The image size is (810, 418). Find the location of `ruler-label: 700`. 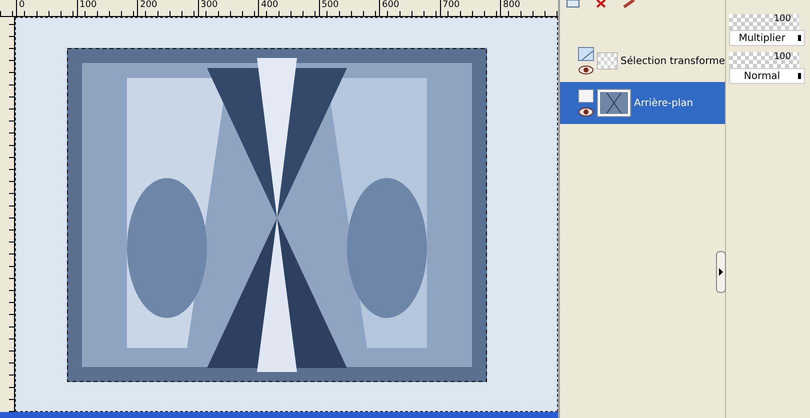

ruler-label: 700 is located at coordinates (450, 8).